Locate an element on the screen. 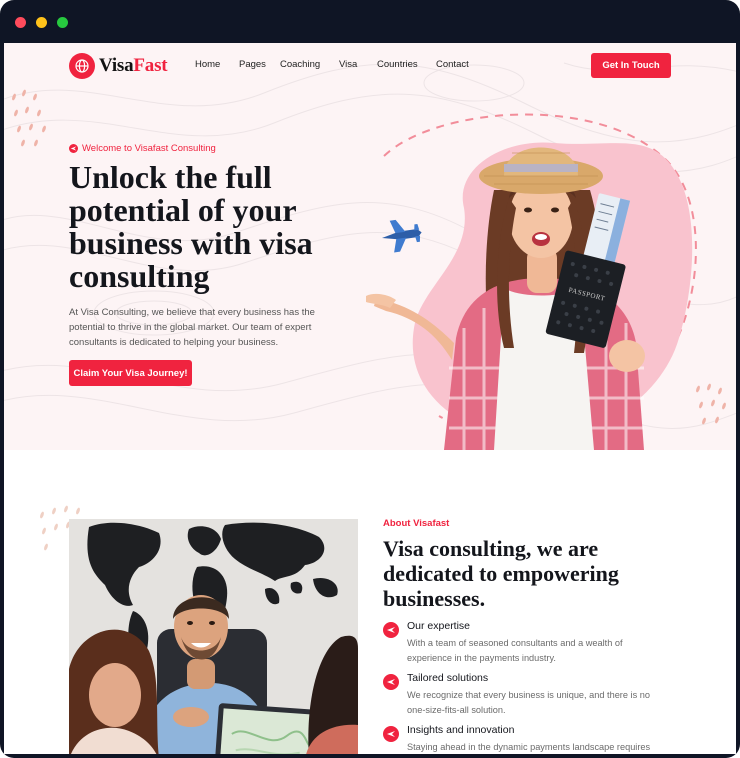 The image size is (740, 758). globe-icon is located at coordinates (82, 66).